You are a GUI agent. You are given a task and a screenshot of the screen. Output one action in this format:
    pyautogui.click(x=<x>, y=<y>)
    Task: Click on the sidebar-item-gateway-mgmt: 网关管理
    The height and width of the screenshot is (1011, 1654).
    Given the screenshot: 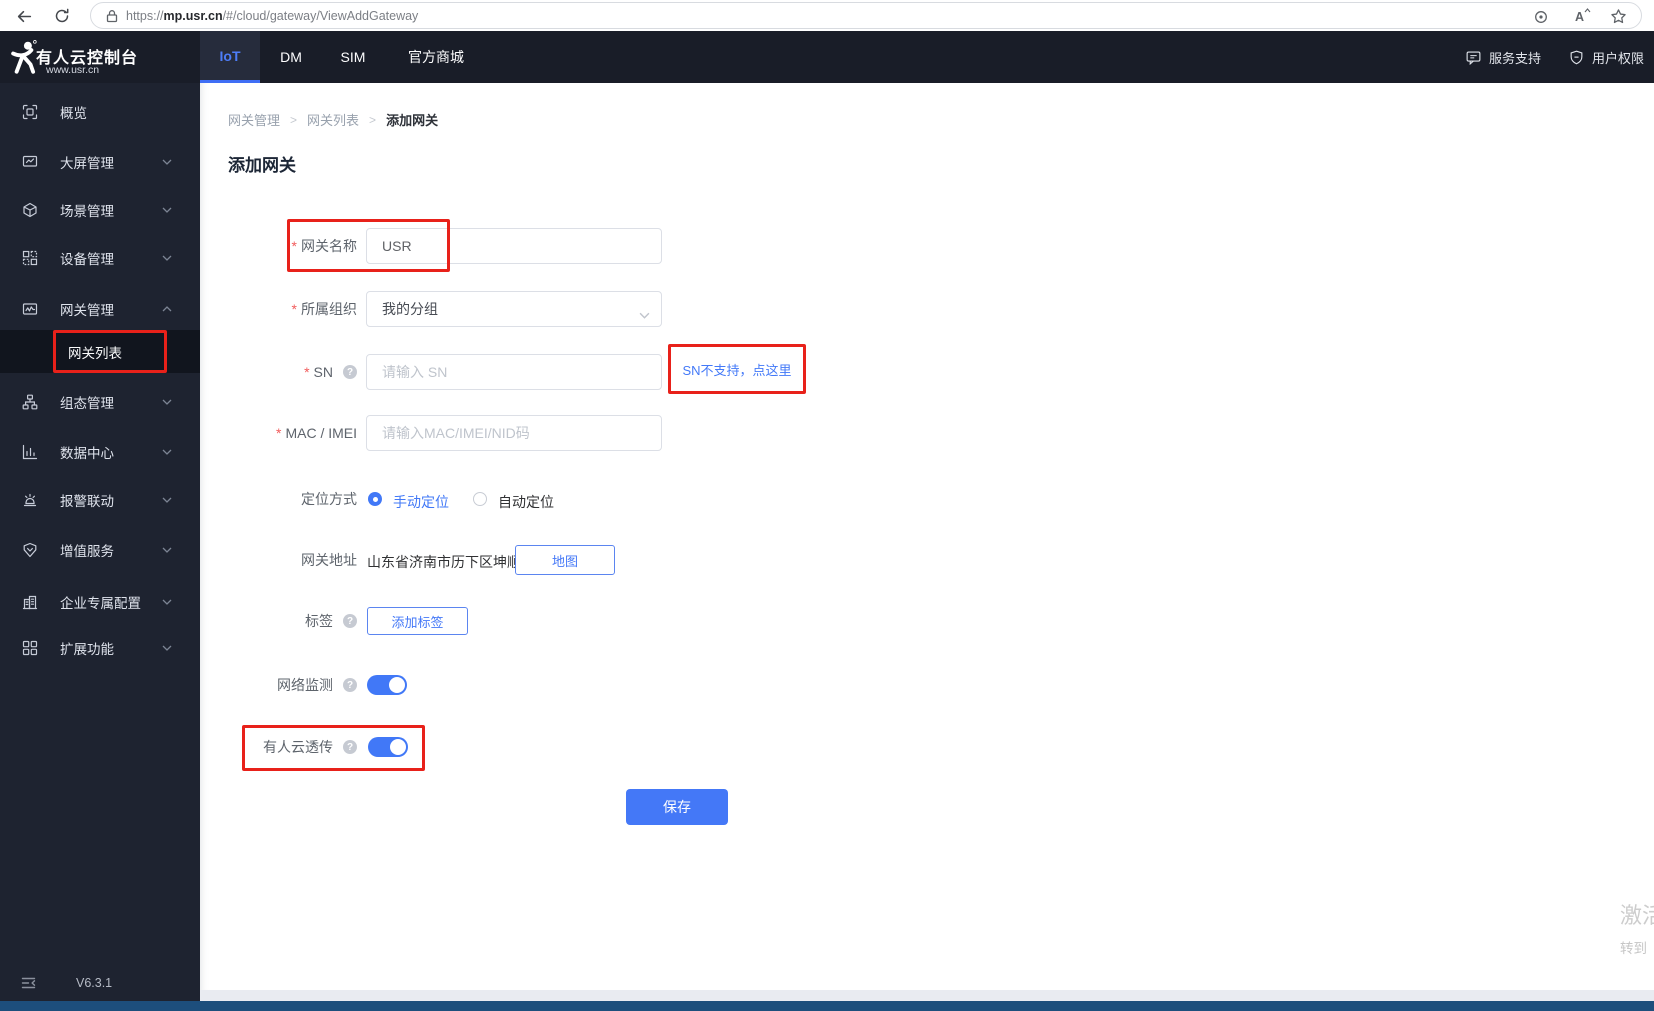 What is the action you would take?
    pyautogui.click(x=100, y=309)
    